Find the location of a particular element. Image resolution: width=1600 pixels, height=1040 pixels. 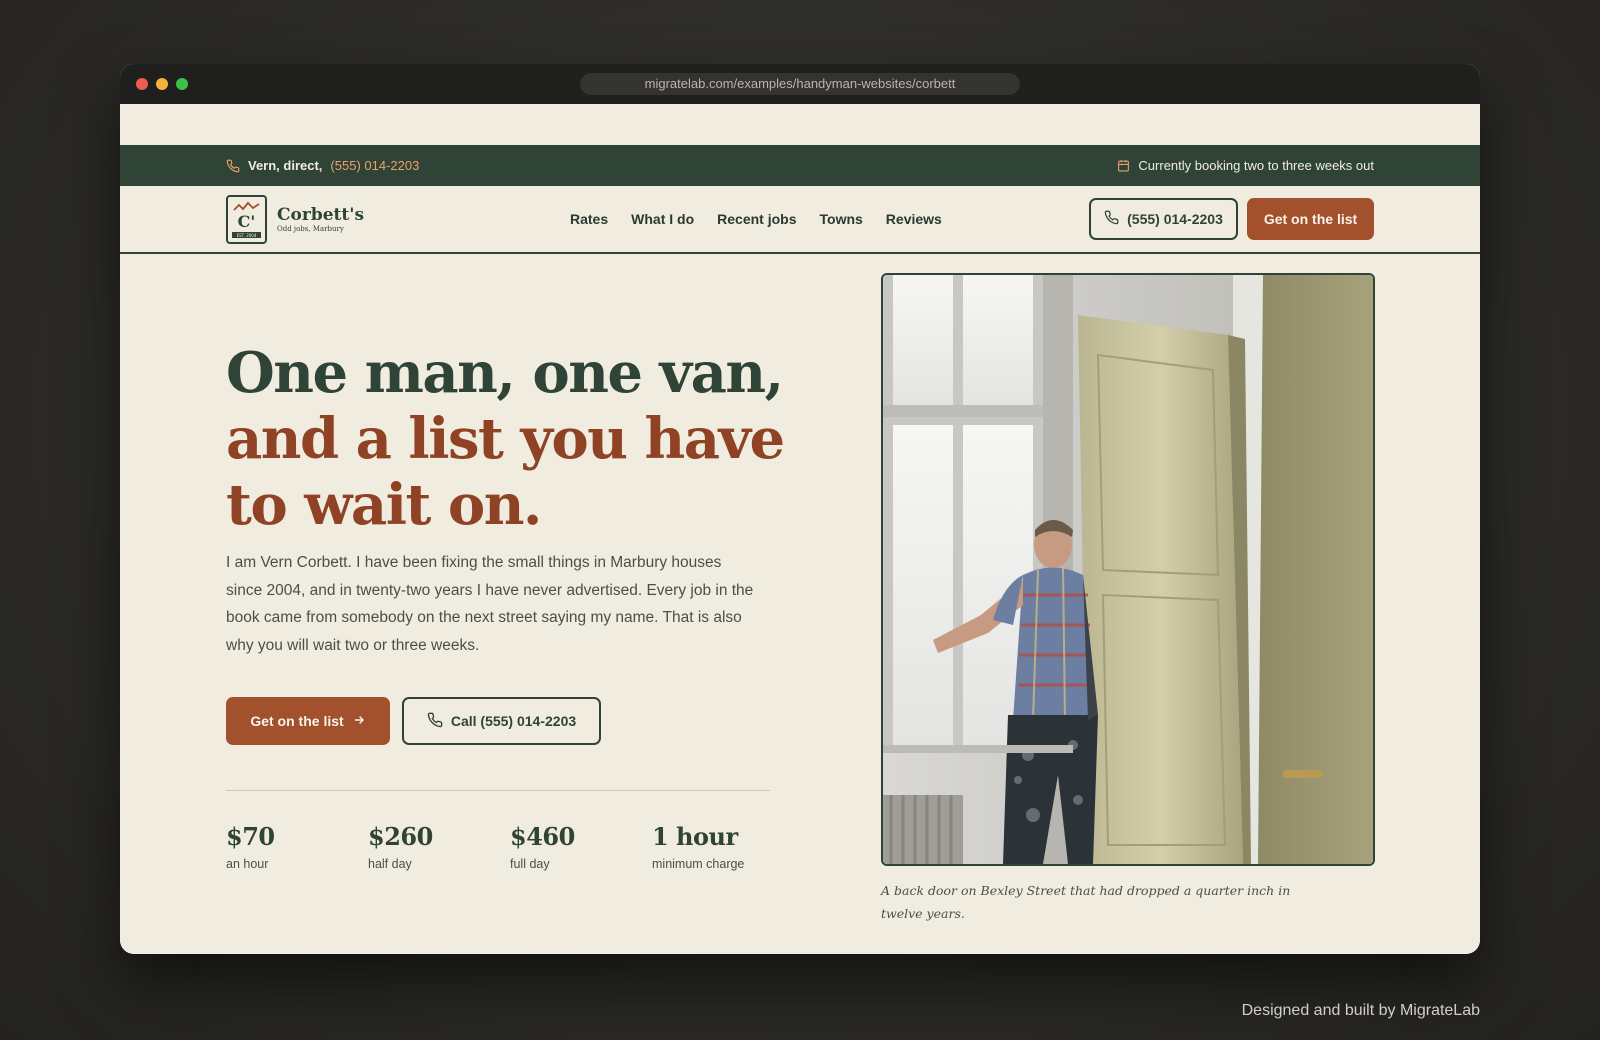

topbar-contact: Vern, direct, (555) 014-2203 is located at coordinates (322, 165).